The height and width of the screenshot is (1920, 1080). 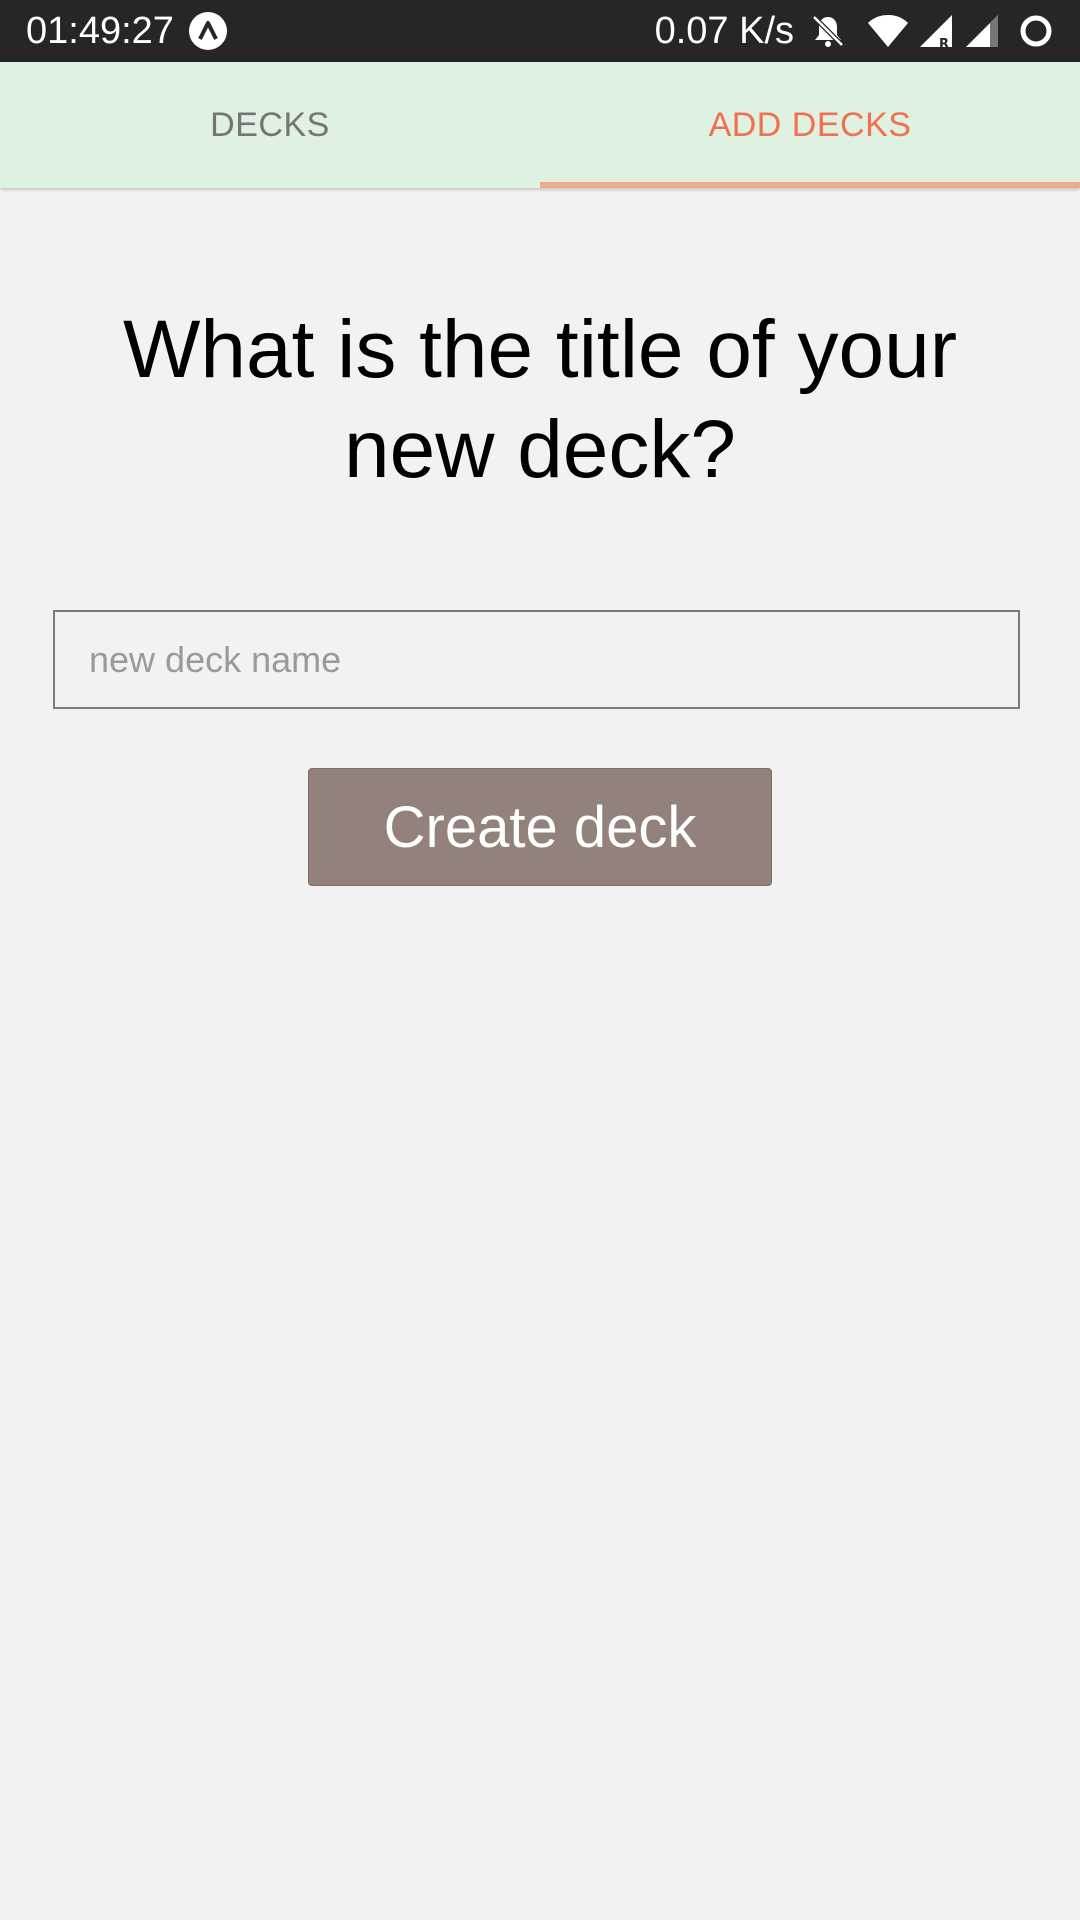 I want to click on wifi-icon, so click(x=888, y=31).